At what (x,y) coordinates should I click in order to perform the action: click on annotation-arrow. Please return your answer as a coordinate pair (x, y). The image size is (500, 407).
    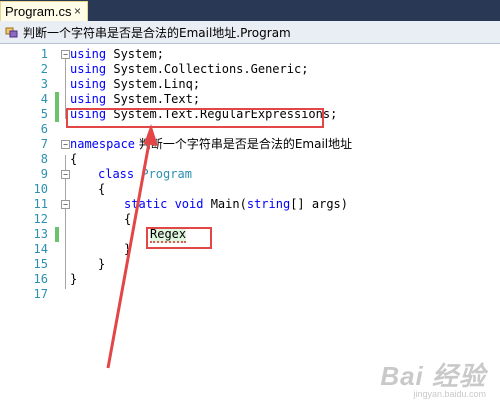
    Looking at the image, I should click on (132, 246).